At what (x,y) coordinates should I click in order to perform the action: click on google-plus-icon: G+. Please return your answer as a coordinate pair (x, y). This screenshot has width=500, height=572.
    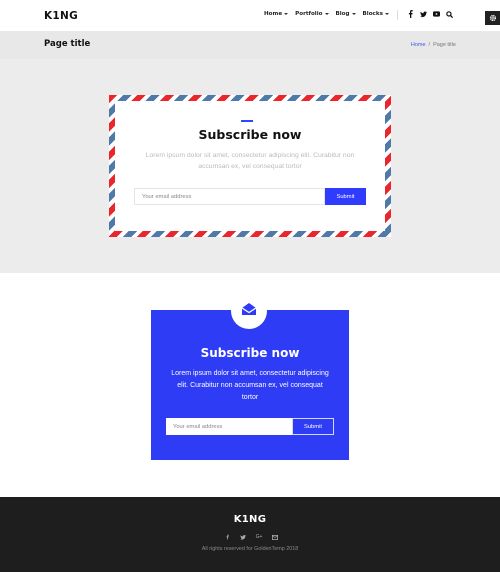
    Looking at the image, I should click on (259, 537).